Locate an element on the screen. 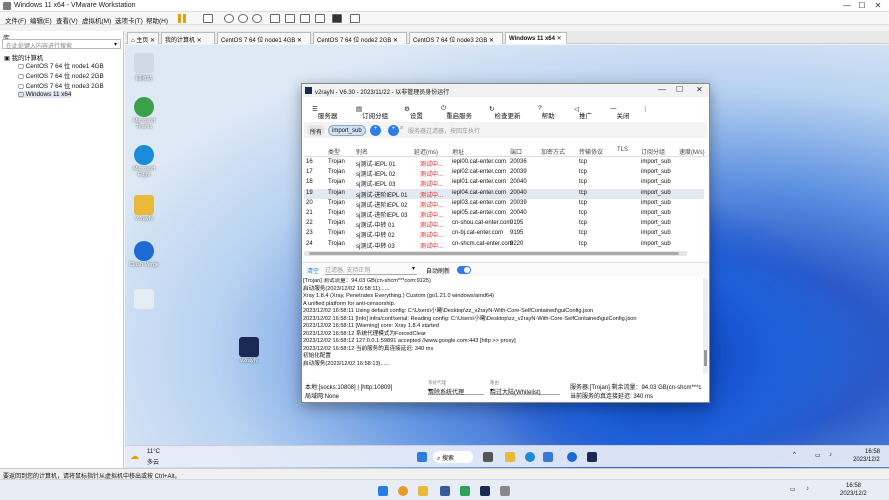 The image size is (889, 500). store-icon is located at coordinates (548, 457).